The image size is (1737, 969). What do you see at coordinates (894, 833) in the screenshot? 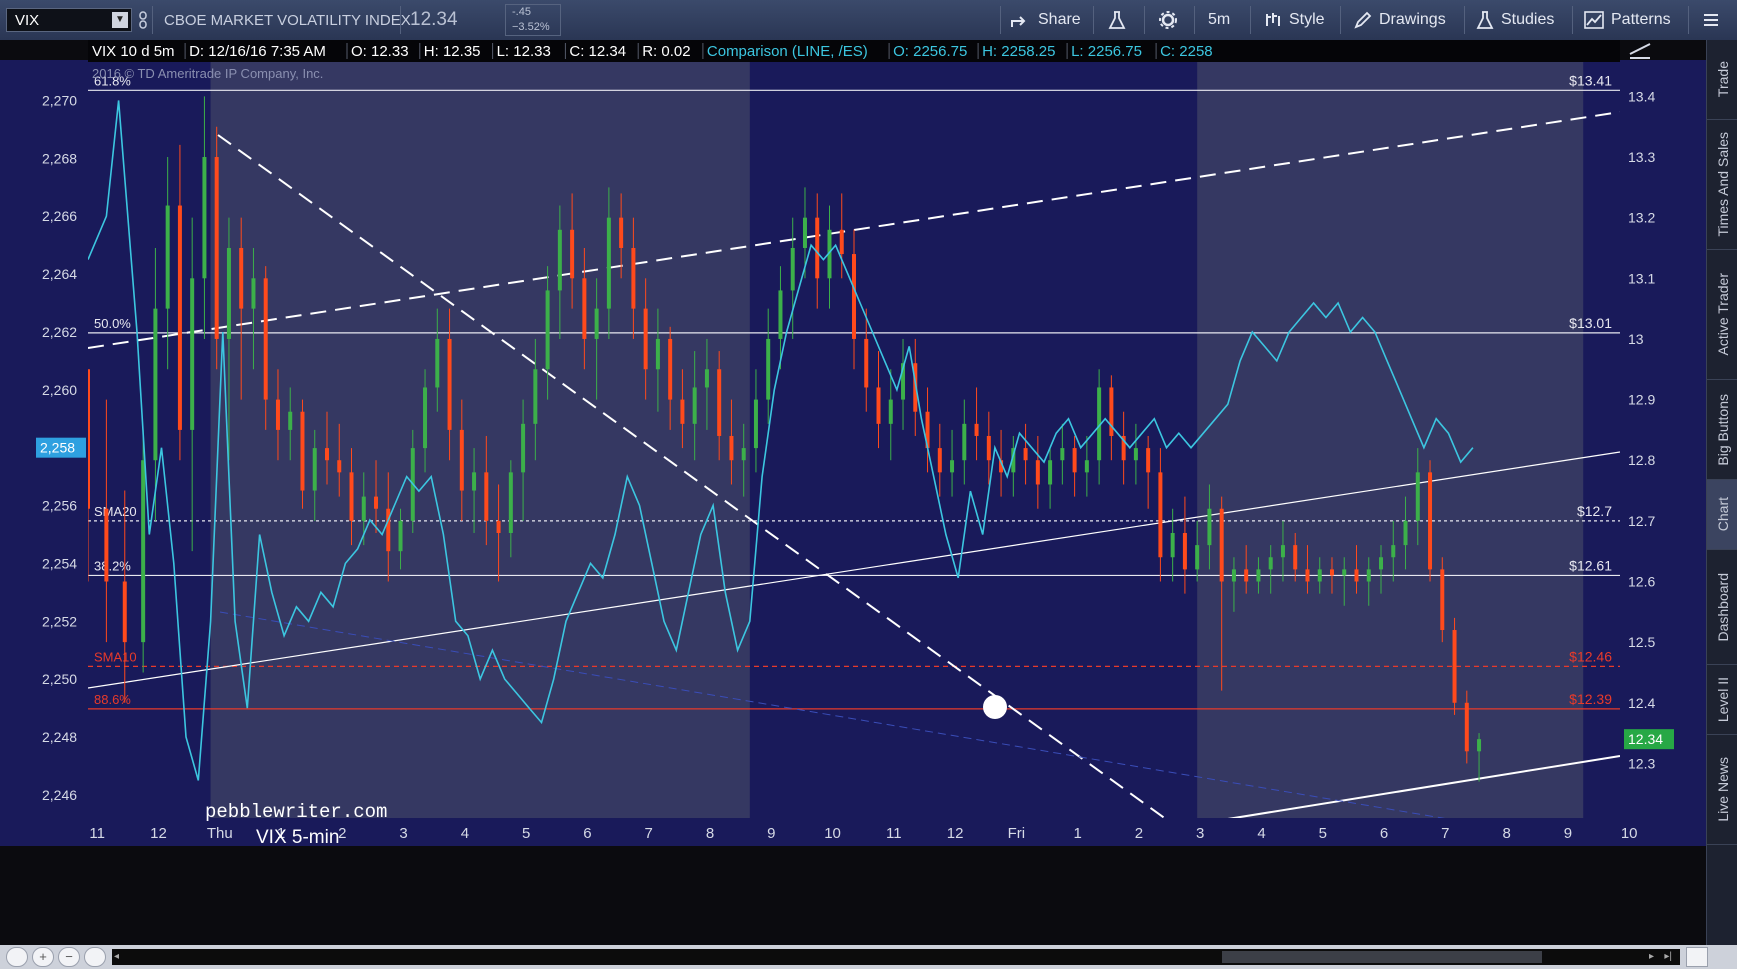
I see `x-axis-tick: 11` at bounding box center [894, 833].